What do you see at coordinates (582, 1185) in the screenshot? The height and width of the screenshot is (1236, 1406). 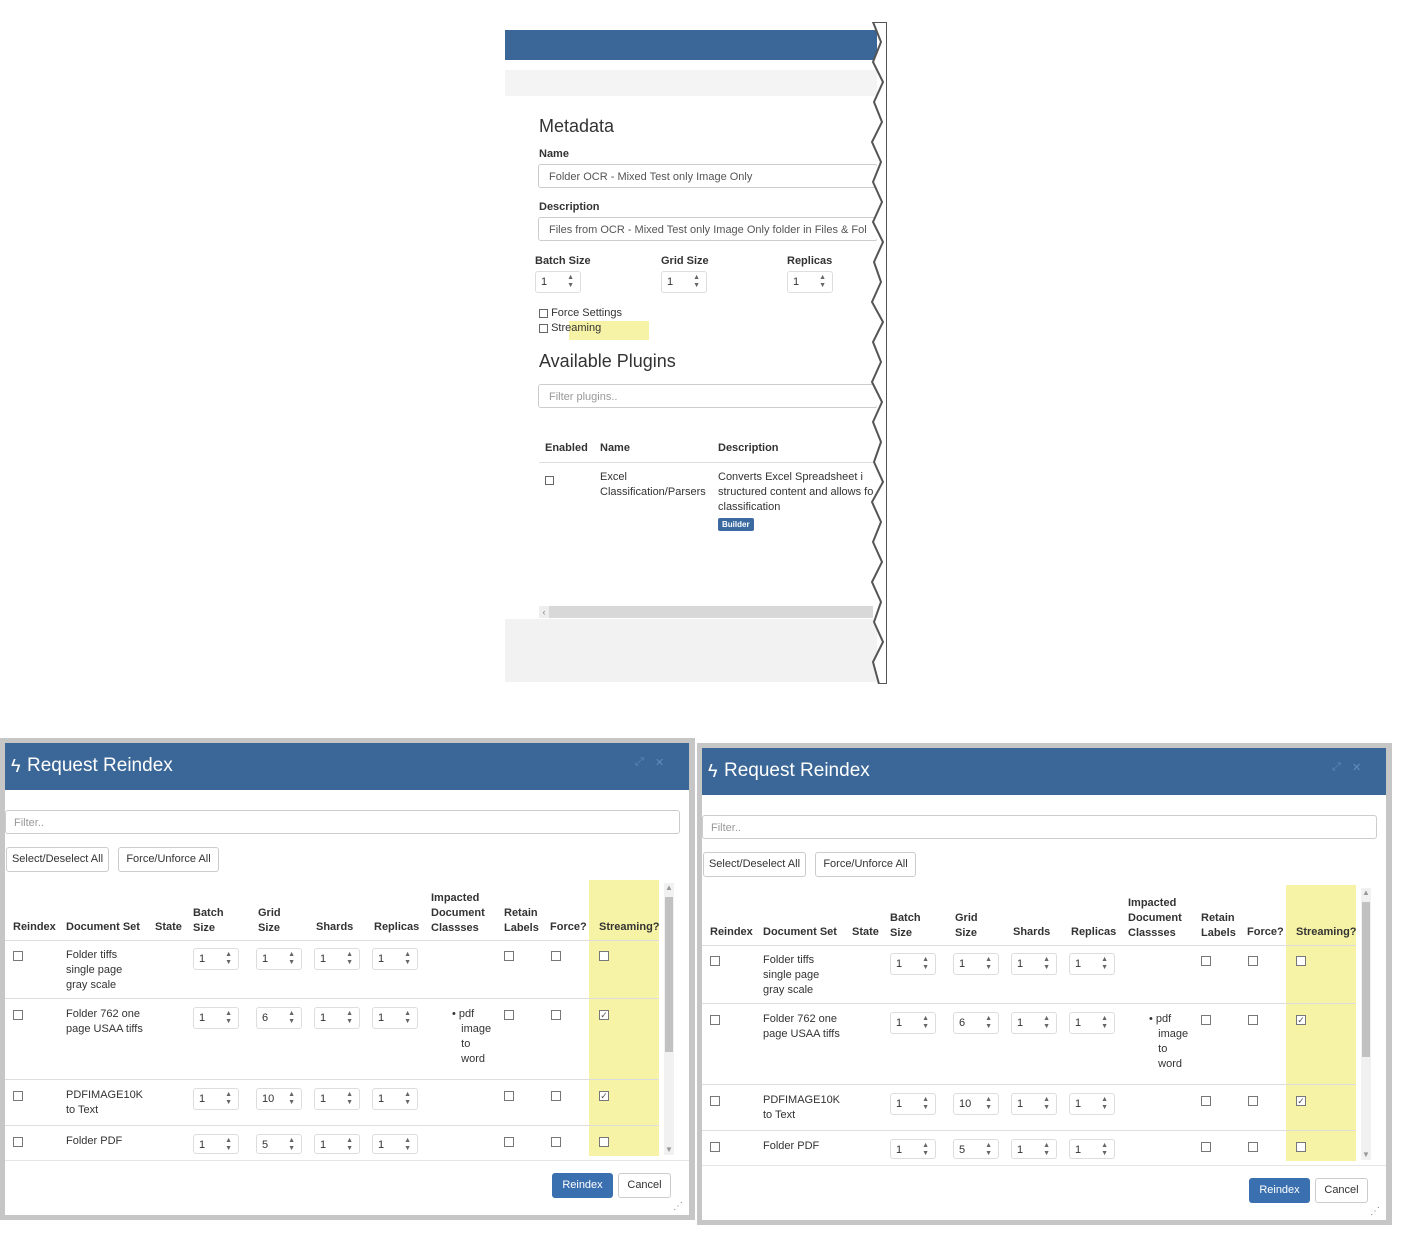 I see `reindex-button: Reindex` at bounding box center [582, 1185].